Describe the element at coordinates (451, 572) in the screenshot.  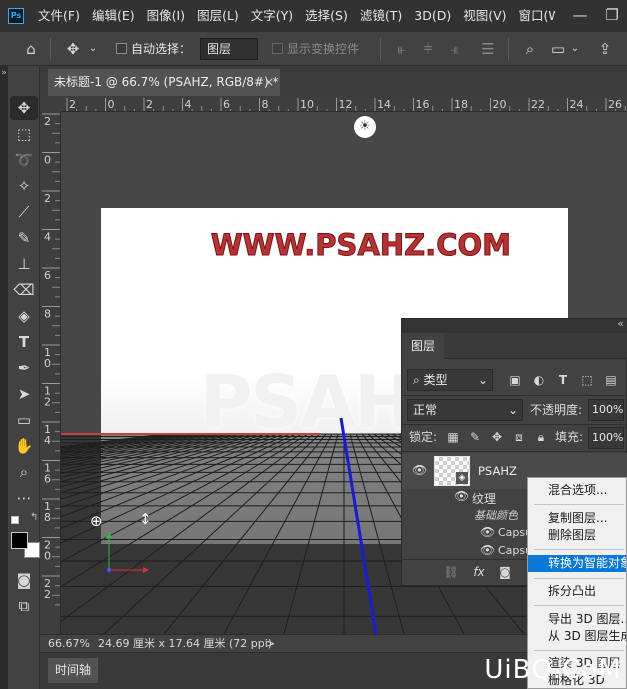
I see `link-layers-icon: ⛓︎` at that location.